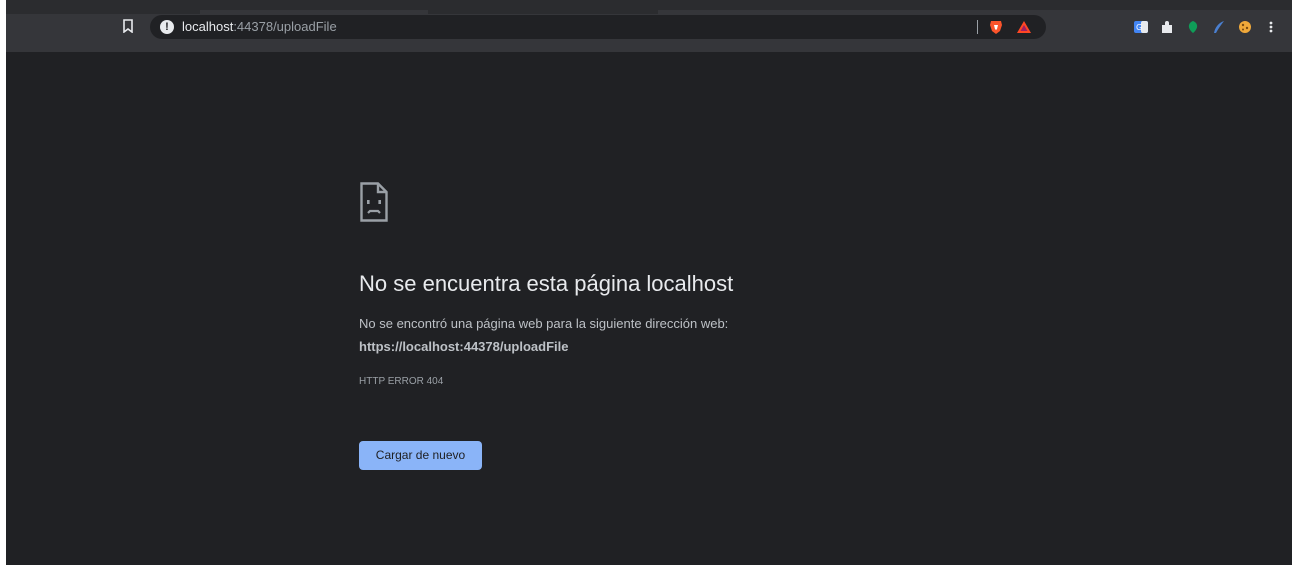  I want to click on rewards-triangle-icon, so click(1024, 27).